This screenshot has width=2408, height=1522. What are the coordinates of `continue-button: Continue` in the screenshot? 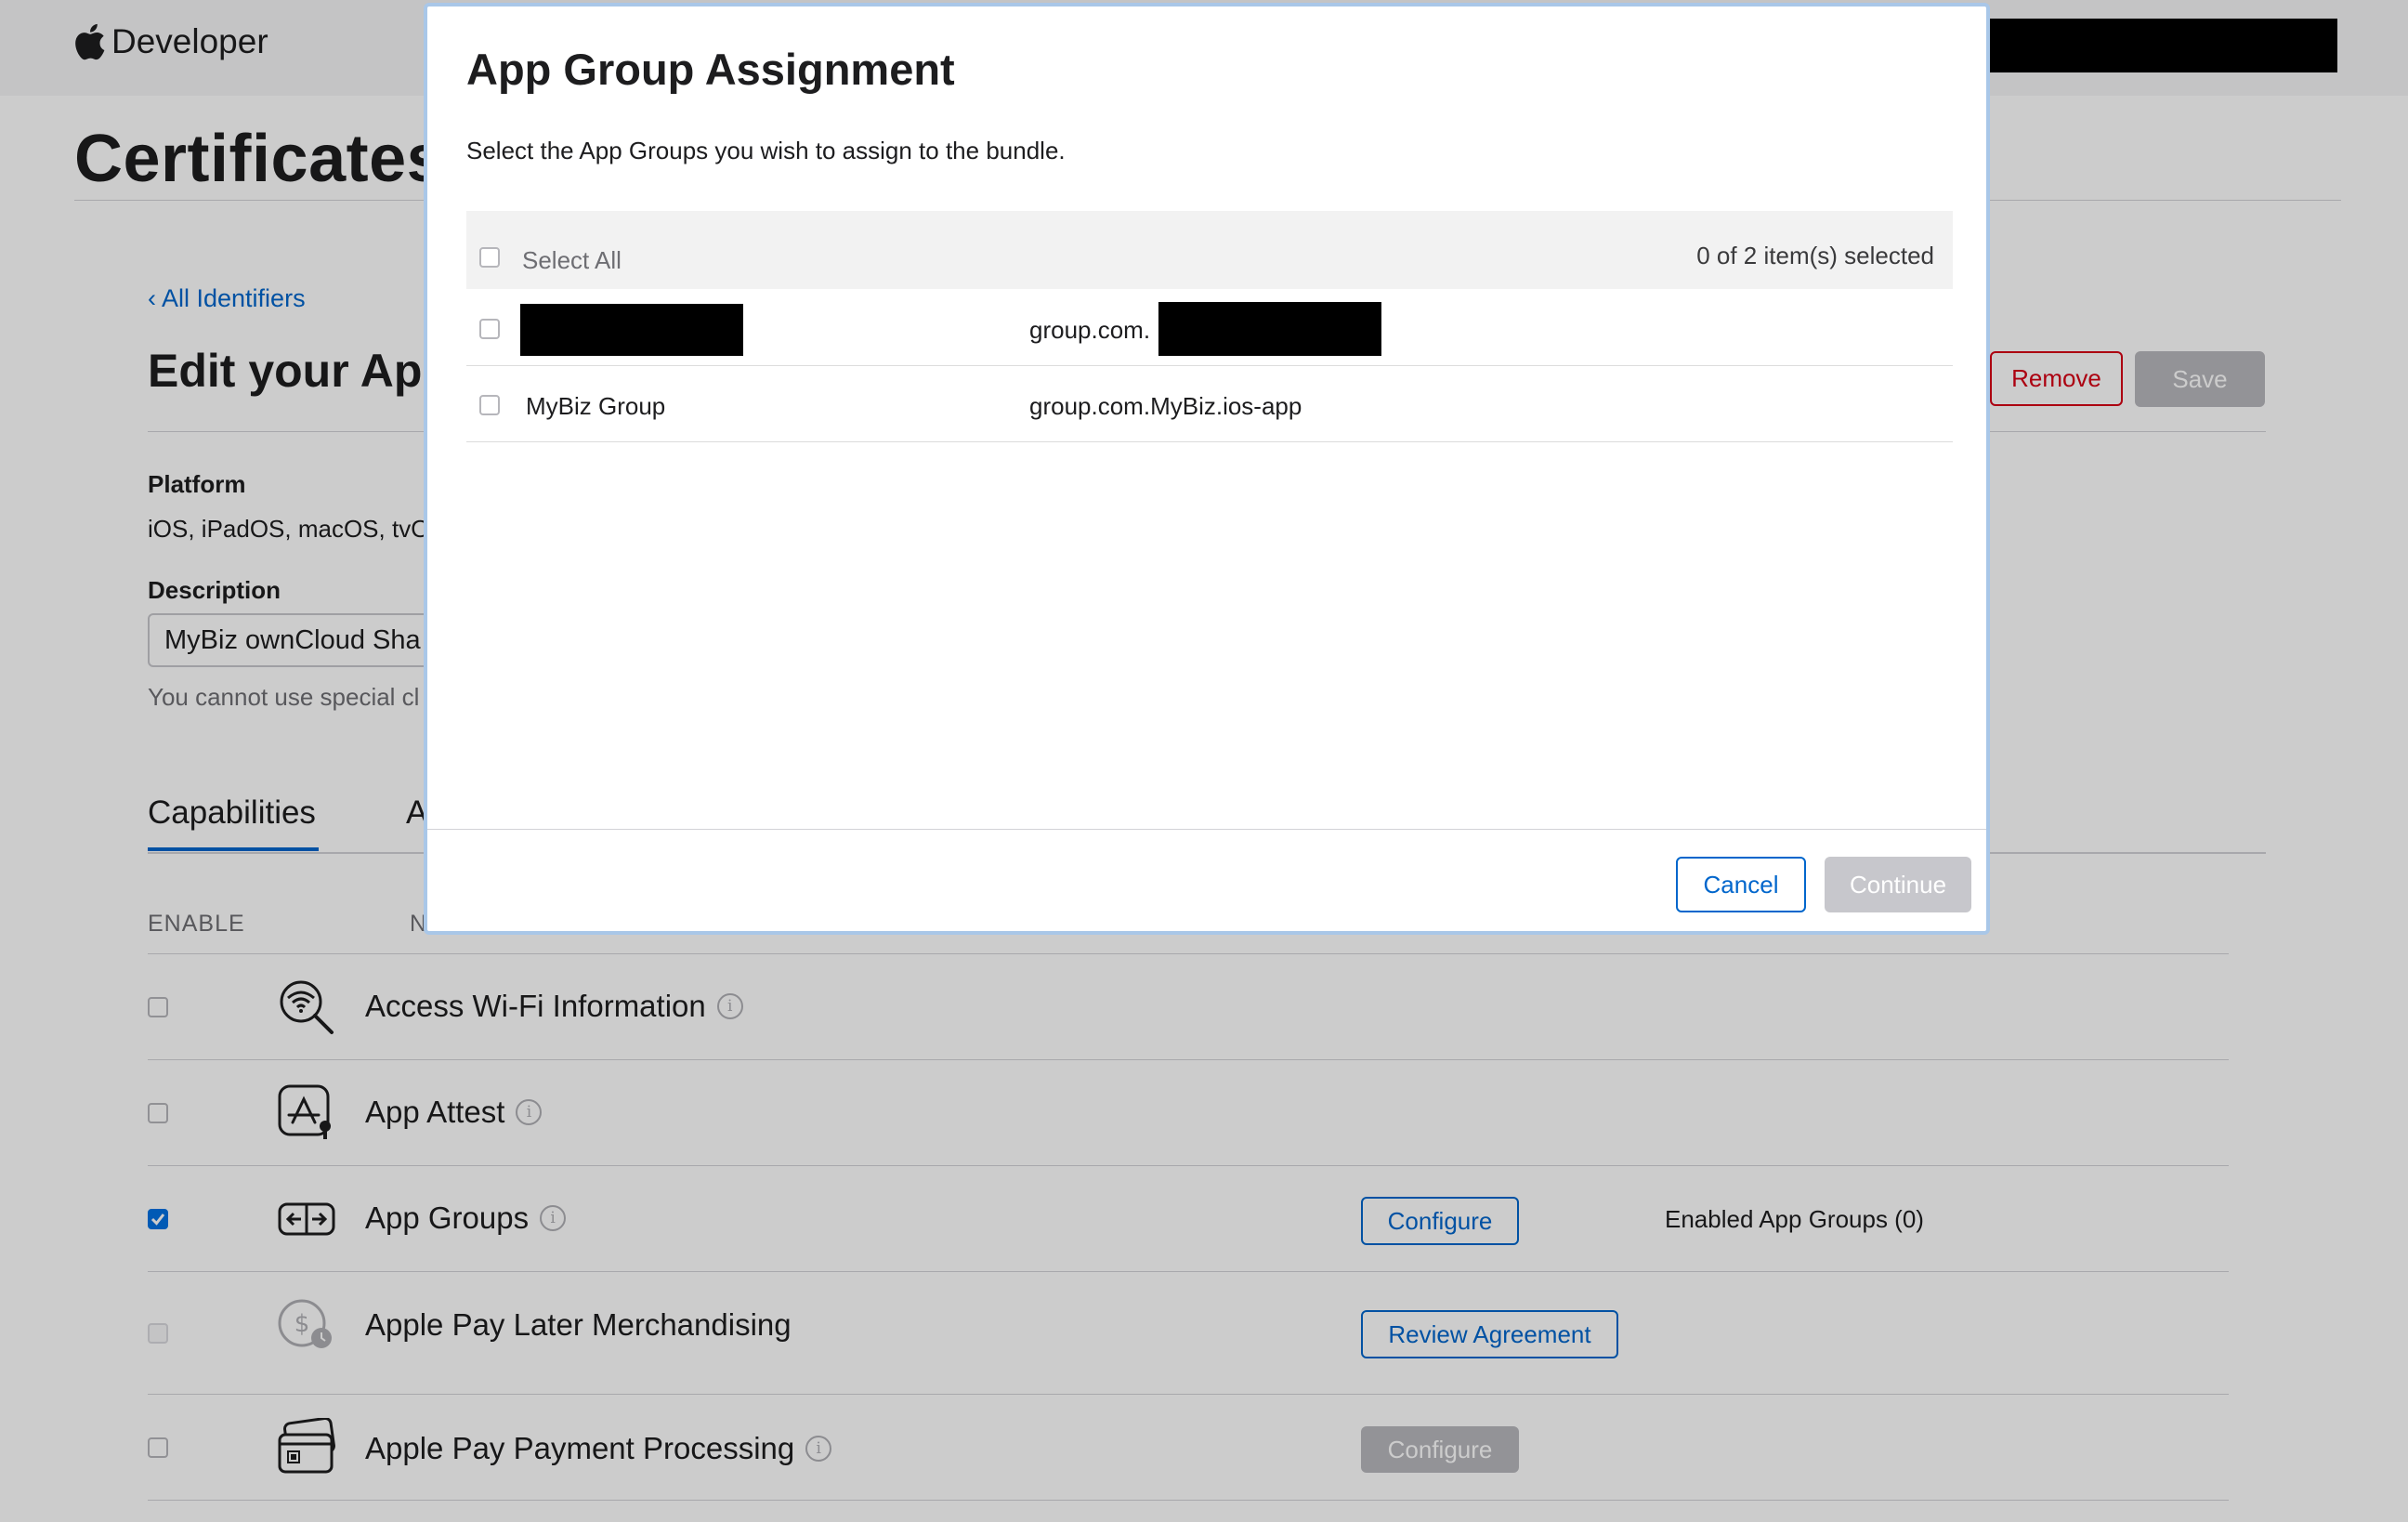 It's located at (1898, 885).